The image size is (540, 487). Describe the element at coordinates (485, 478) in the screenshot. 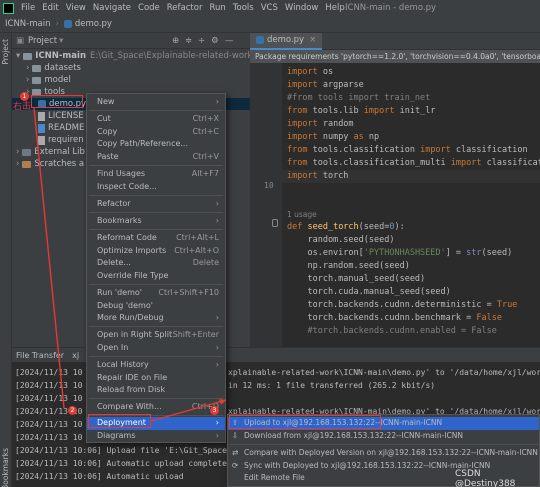

I see `watermark: CSDN @Destiny388` at that location.